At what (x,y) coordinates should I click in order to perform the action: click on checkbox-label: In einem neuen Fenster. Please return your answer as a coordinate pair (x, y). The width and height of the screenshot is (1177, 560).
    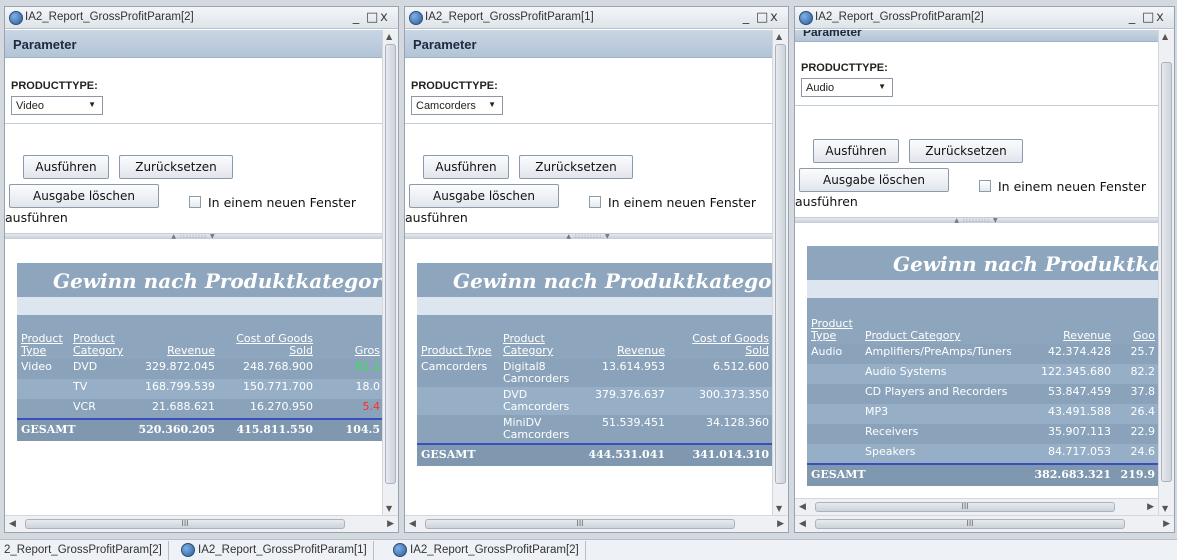
    Looking at the image, I should click on (682, 202).